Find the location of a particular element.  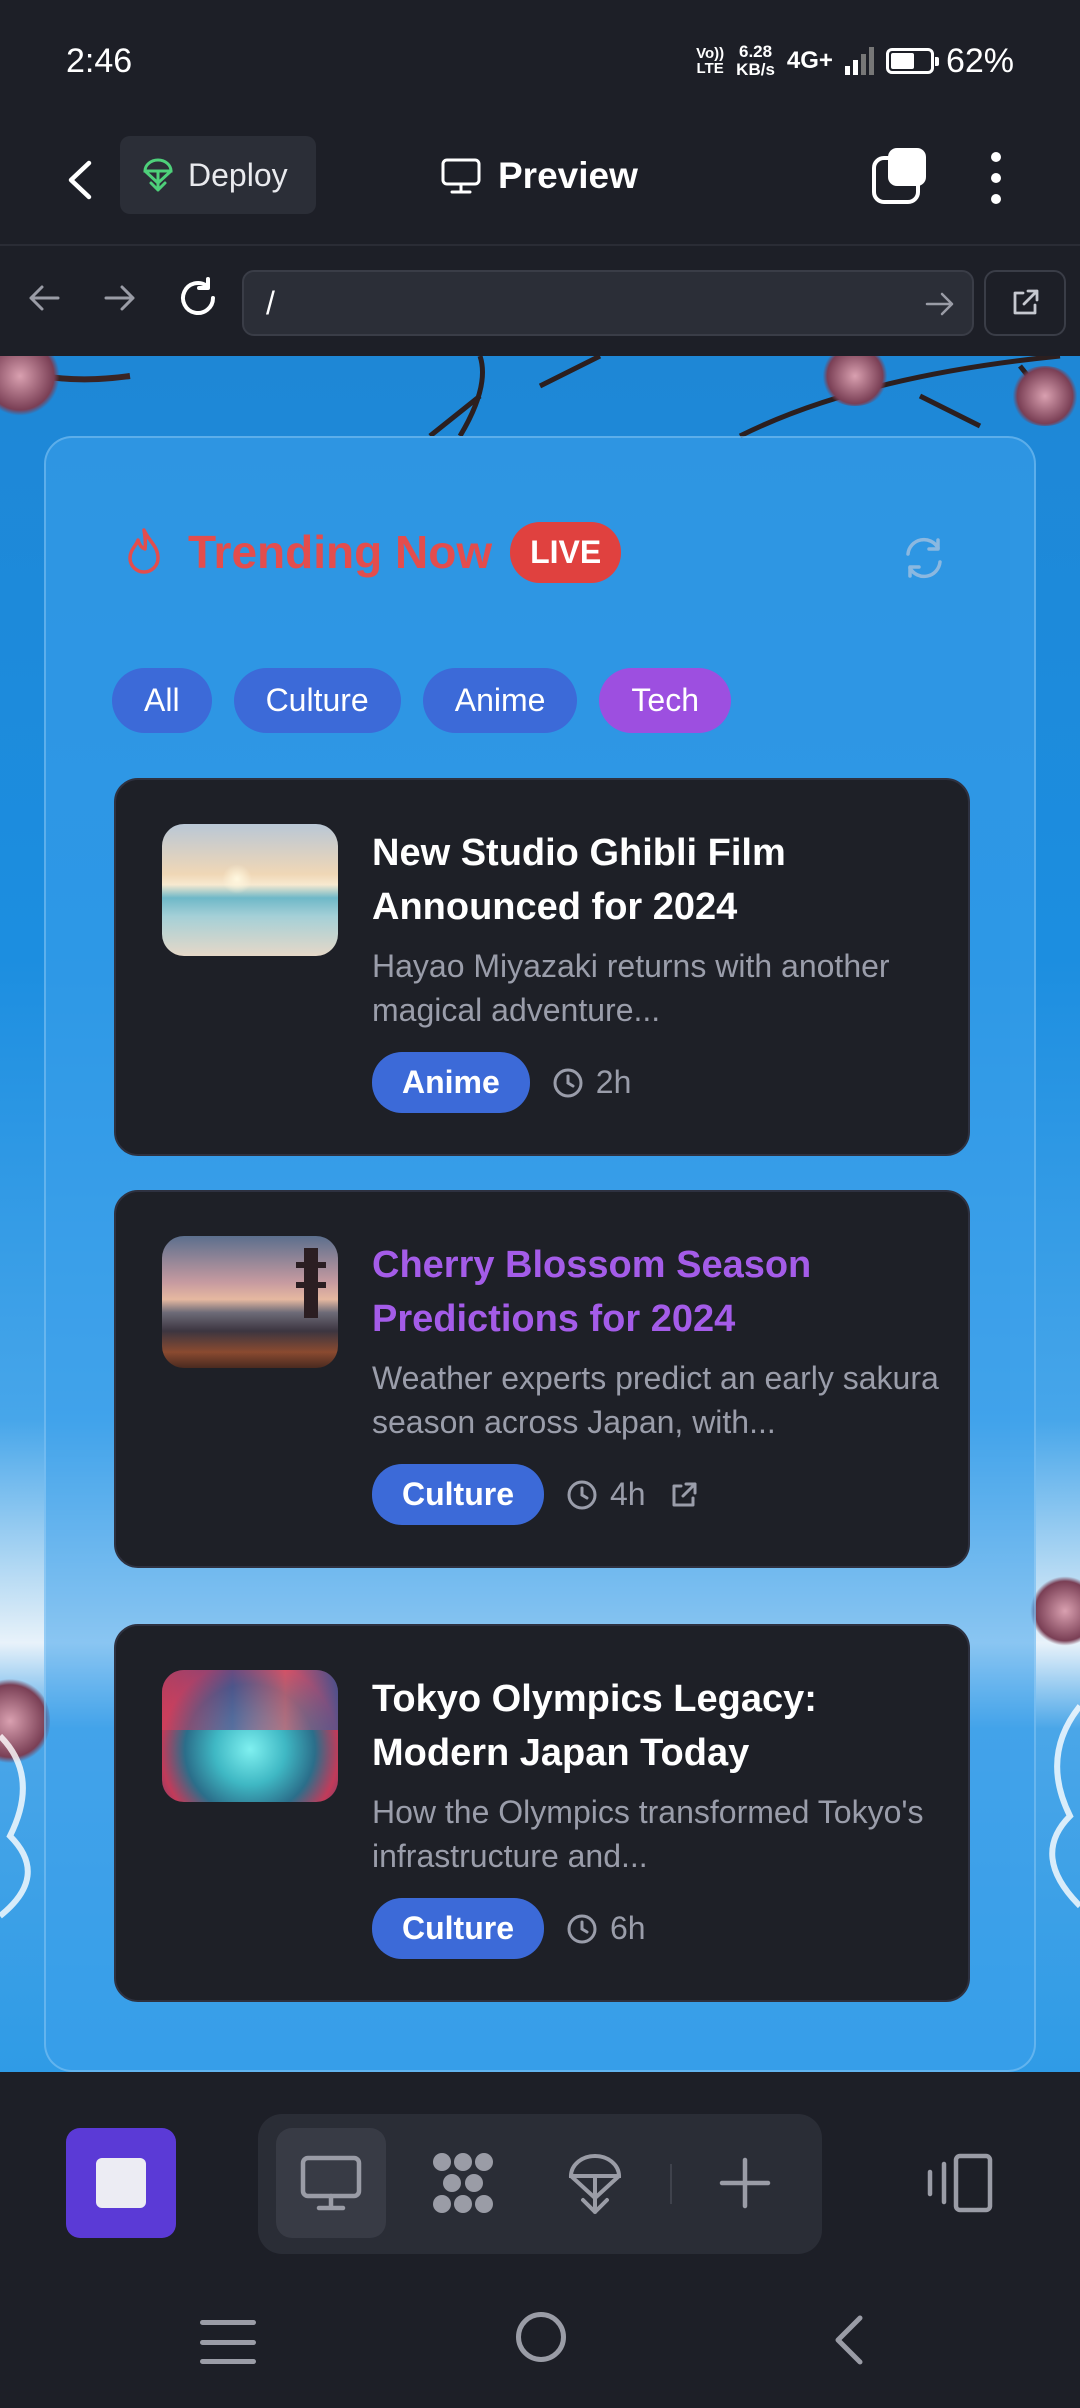

filter-chip-culture: Culture is located at coordinates (317, 700).